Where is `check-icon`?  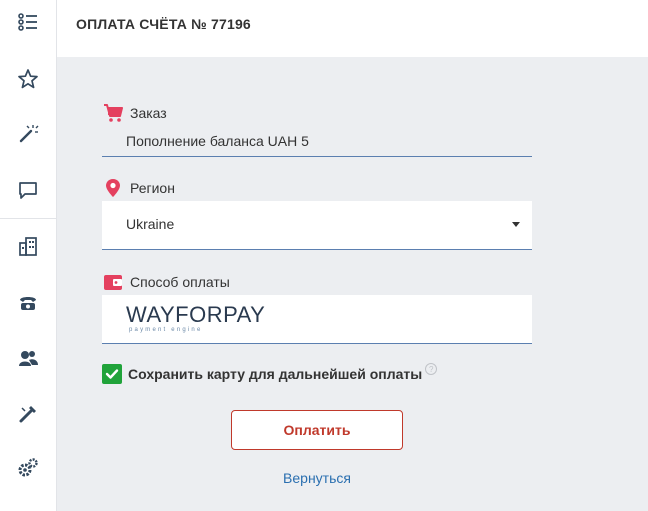
check-icon is located at coordinates (112, 374).